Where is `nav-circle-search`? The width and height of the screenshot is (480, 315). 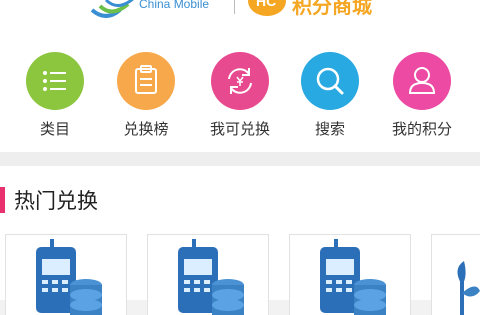
nav-circle-search is located at coordinates (330, 81).